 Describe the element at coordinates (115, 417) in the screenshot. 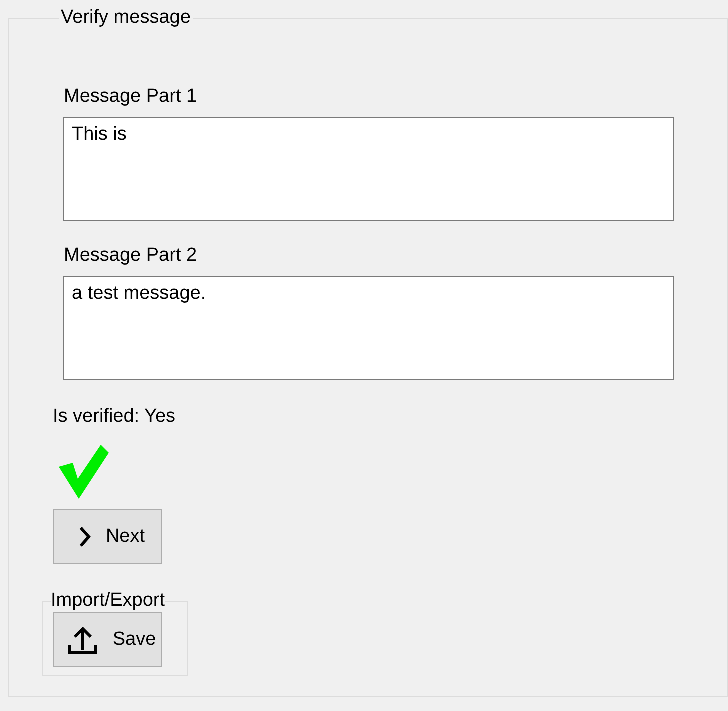

I see `status-text: Is verified: Yes` at that location.